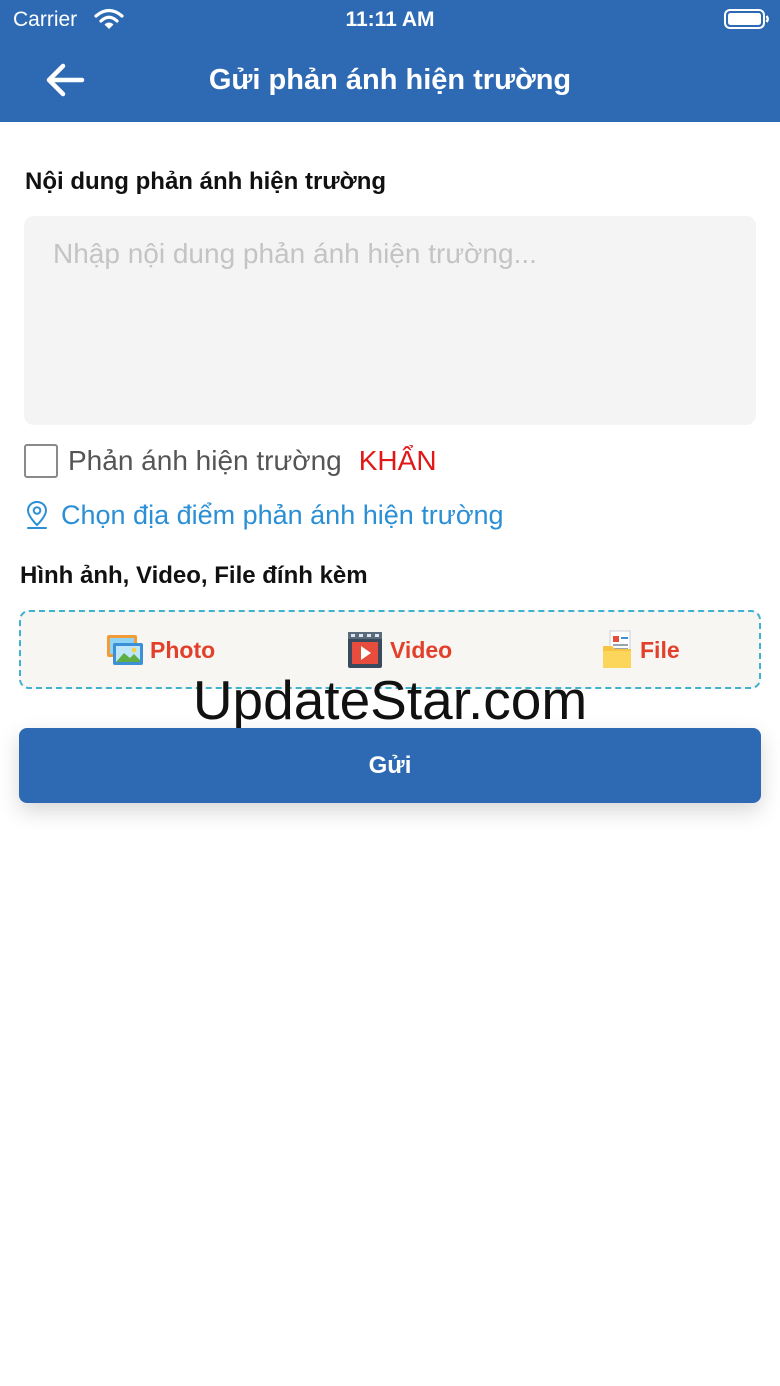 The image size is (780, 1386). I want to click on video-button: Video, so click(398, 650).